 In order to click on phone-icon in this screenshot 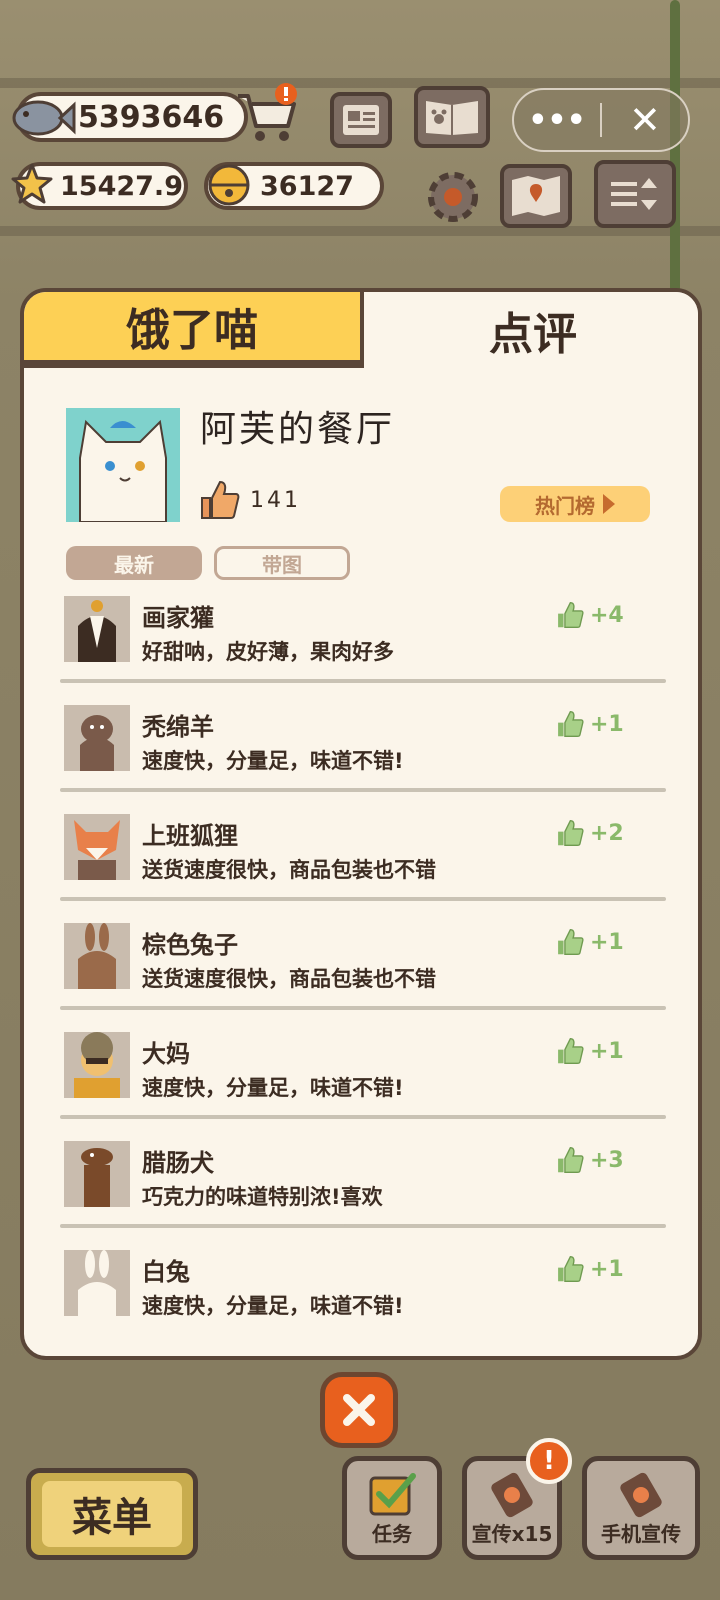, I will do `click(641, 1495)`.